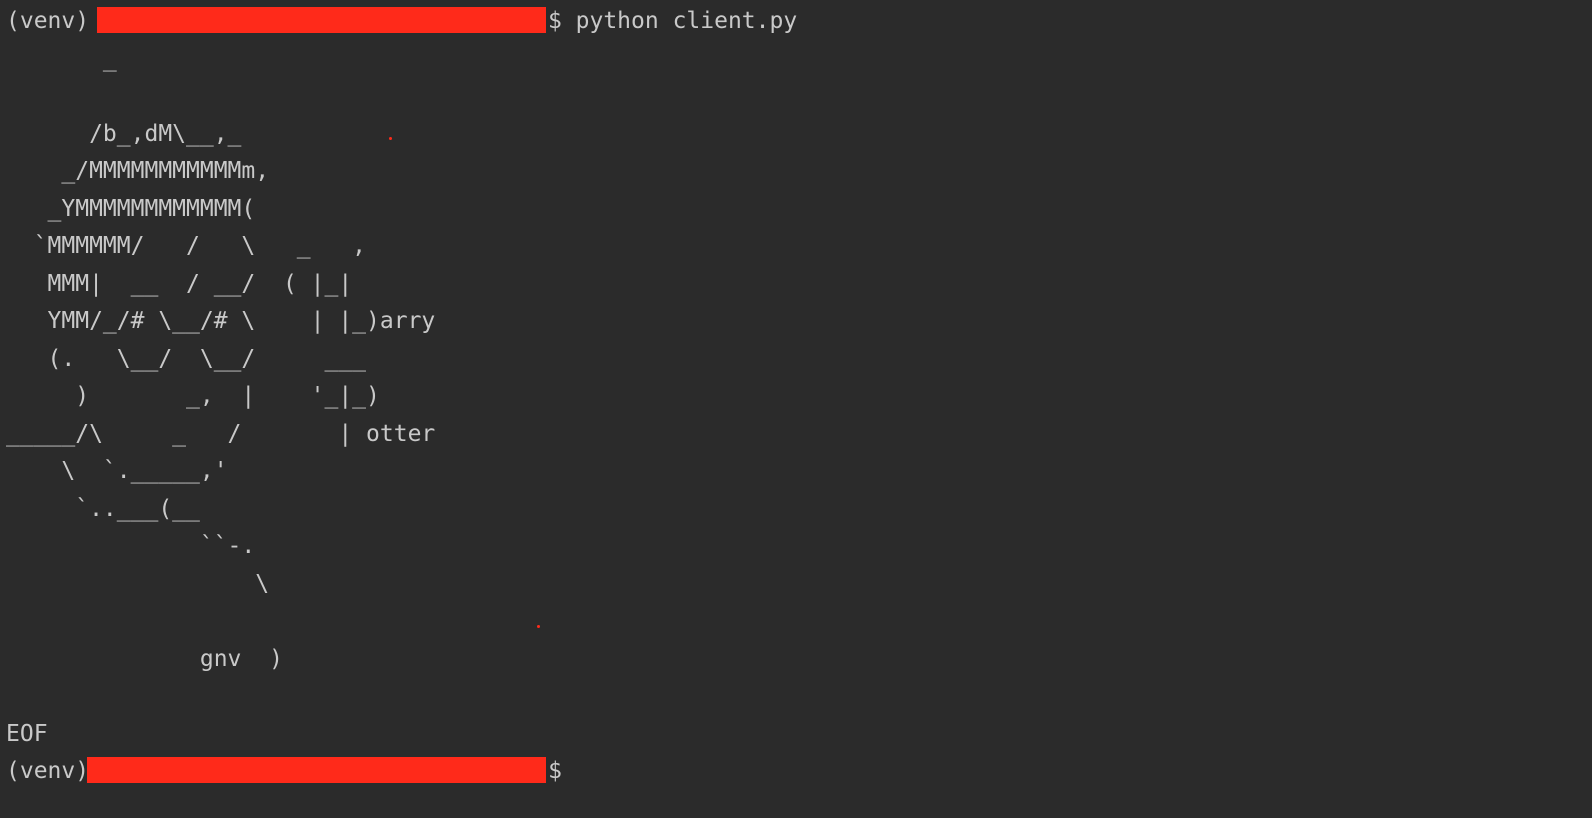  I want to click on output-line: (. \__/ \__/ ___, so click(186, 358).